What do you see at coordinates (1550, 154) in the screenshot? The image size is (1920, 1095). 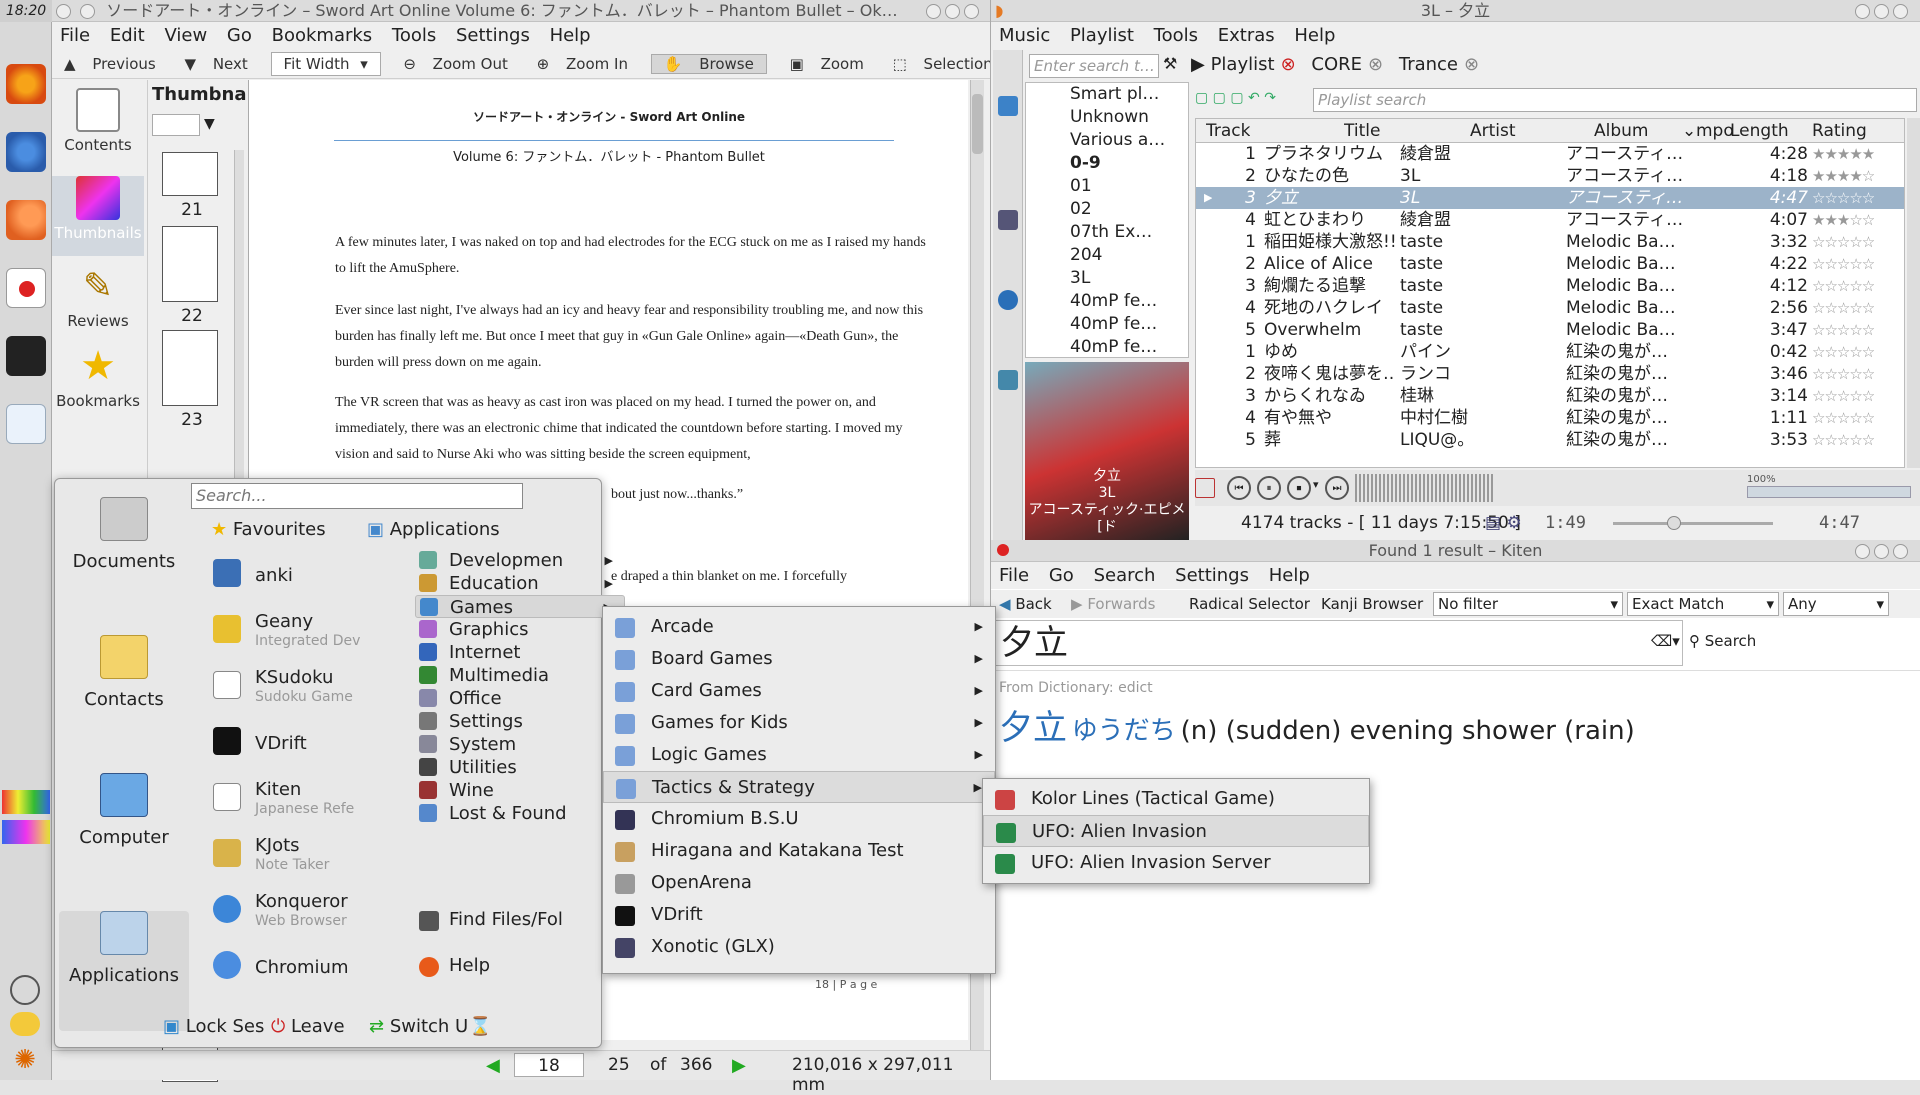 I see `playlist-row: 1 プラネタリウム 綾倉盟 アコースティ… 4:28 ★★★★★` at bounding box center [1550, 154].